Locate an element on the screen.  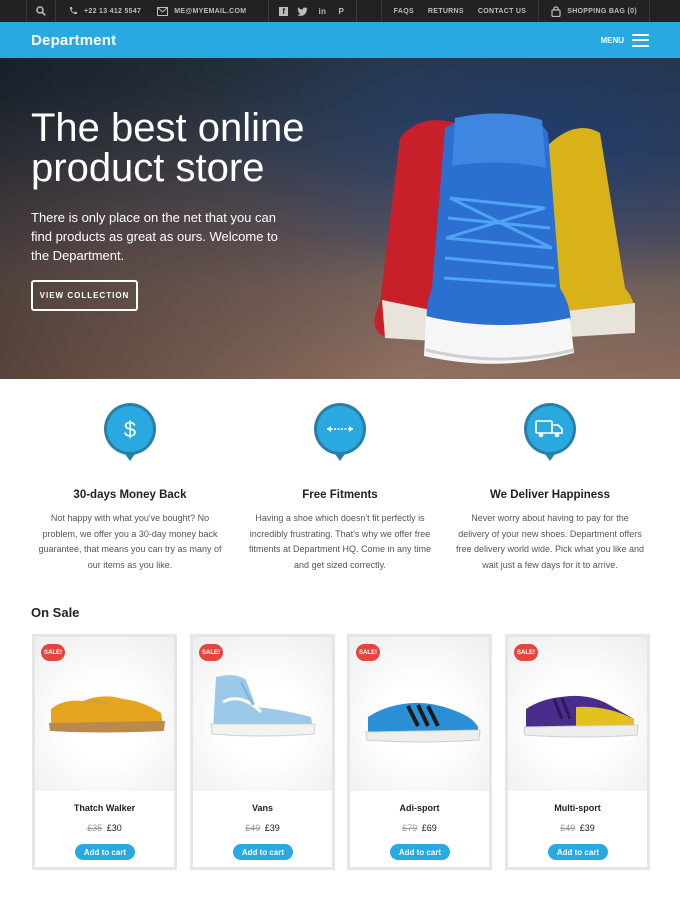
shopping-bag-button: SHOPPING BAG (0) is located at coordinates (594, 11).